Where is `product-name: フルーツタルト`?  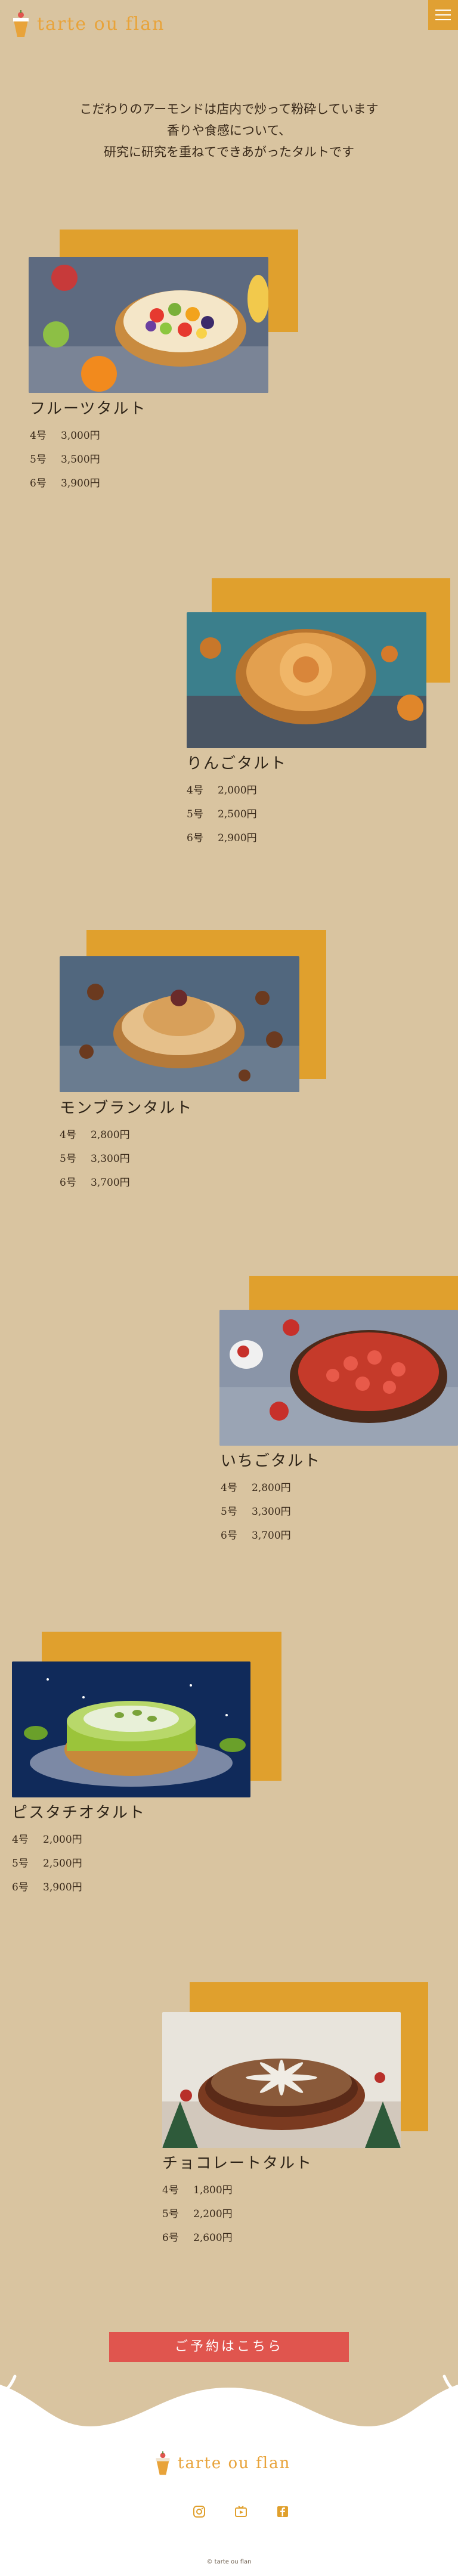 product-name: フルーツタルト is located at coordinates (88, 409).